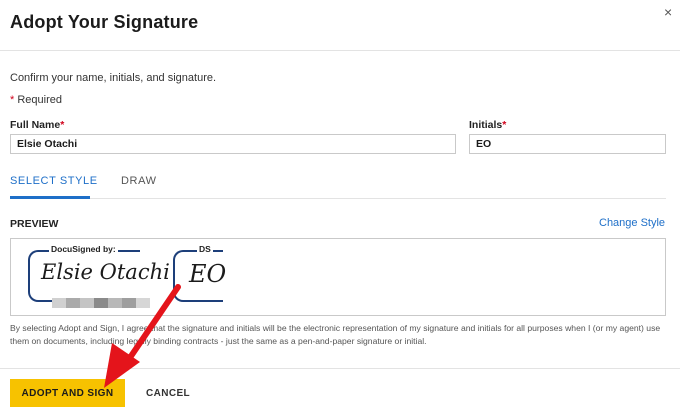 This screenshot has height=410, width=680. What do you see at coordinates (54, 181) in the screenshot?
I see `tab-select-style: SELECT STYLE` at bounding box center [54, 181].